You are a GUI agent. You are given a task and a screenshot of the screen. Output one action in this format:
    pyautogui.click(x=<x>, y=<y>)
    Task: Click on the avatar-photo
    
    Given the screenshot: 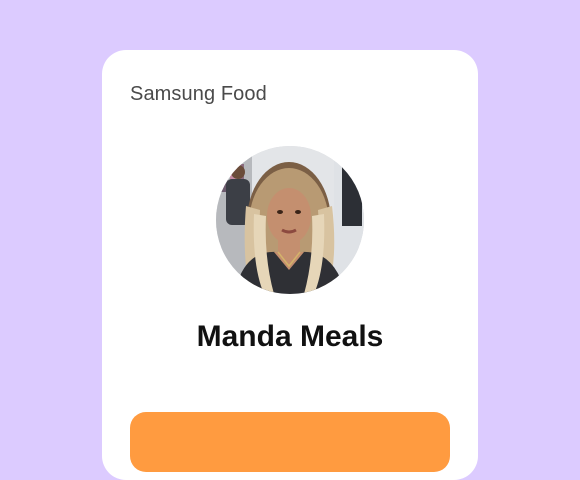 What is the action you would take?
    pyautogui.click(x=290, y=220)
    